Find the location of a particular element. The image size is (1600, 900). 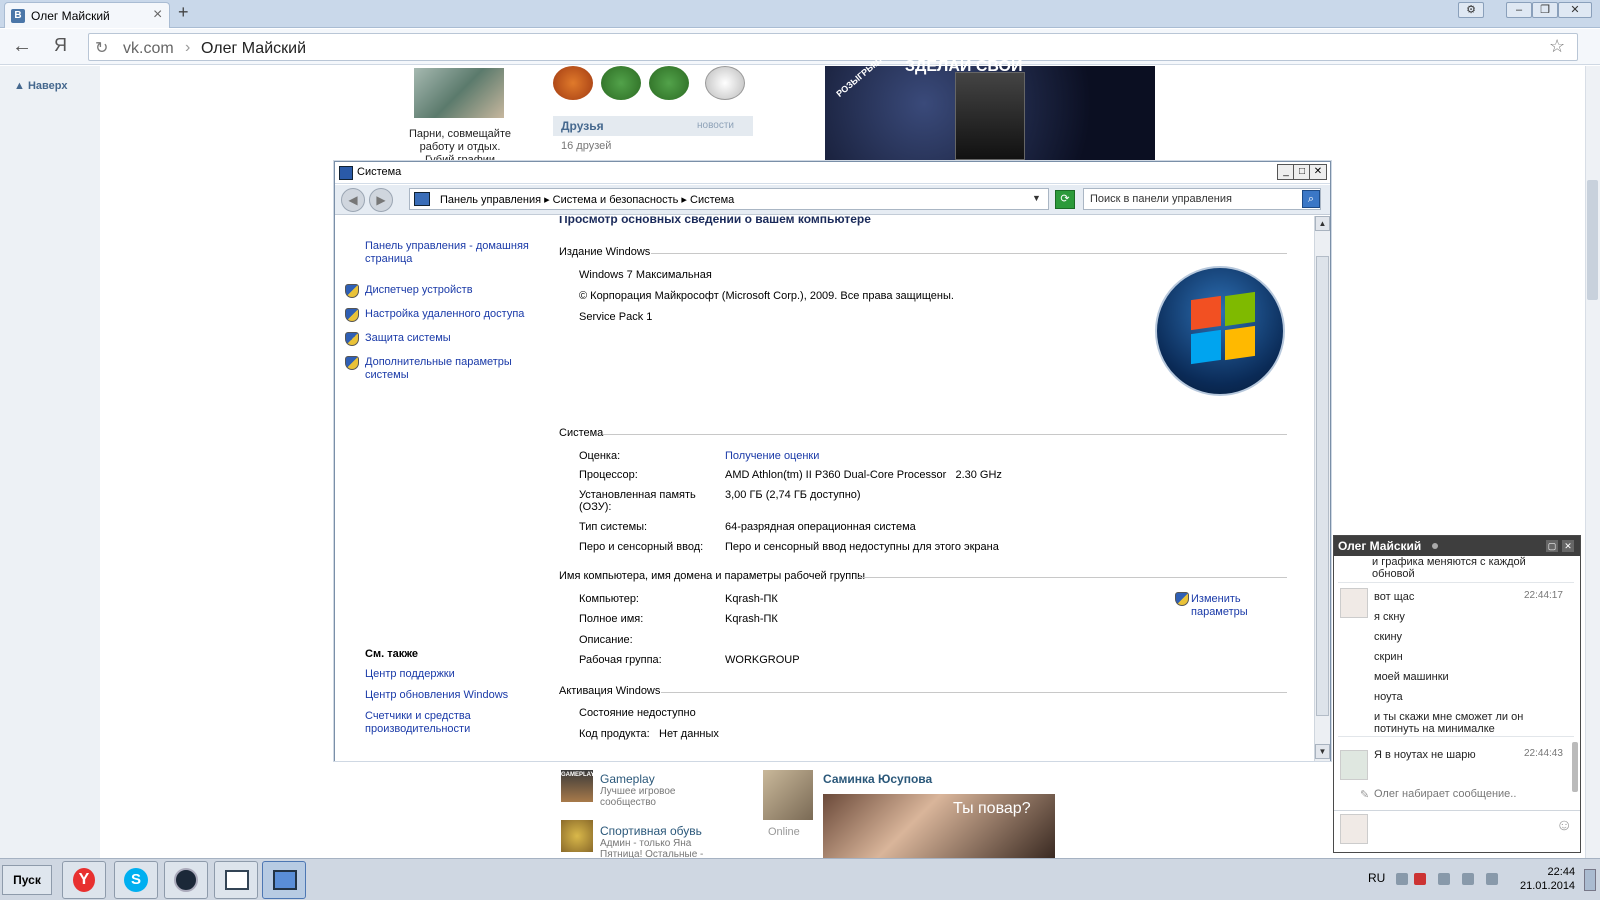

advanced-settings-link: Дополнительные параметры системы is located at coordinates (445, 369).